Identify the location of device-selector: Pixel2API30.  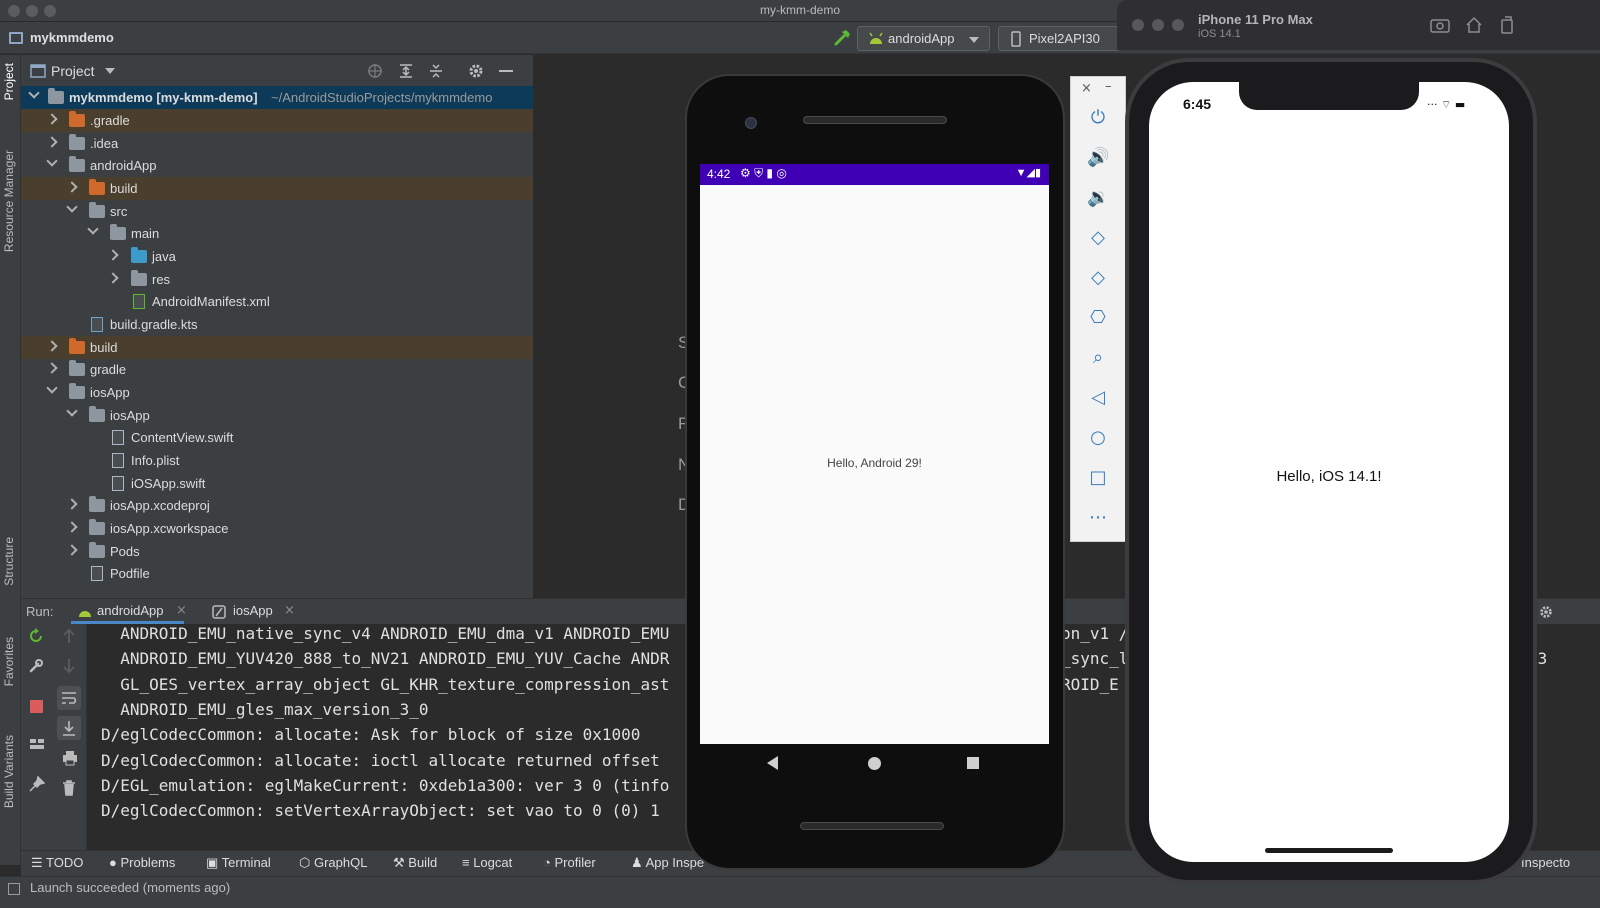
(1059, 38).